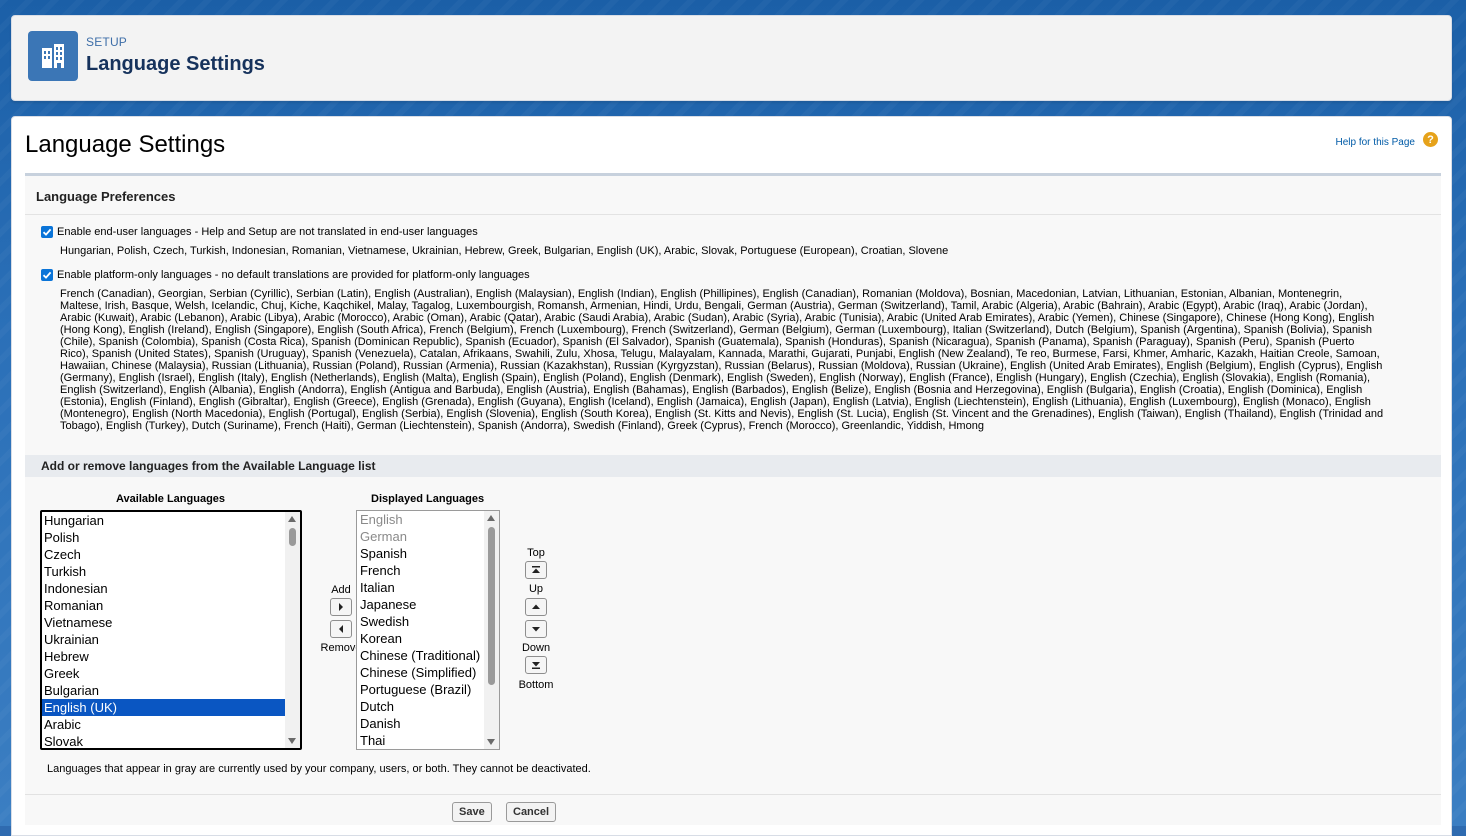 The width and height of the screenshot is (1466, 836). I want to click on displayed-language-option: Danish, so click(428, 723).